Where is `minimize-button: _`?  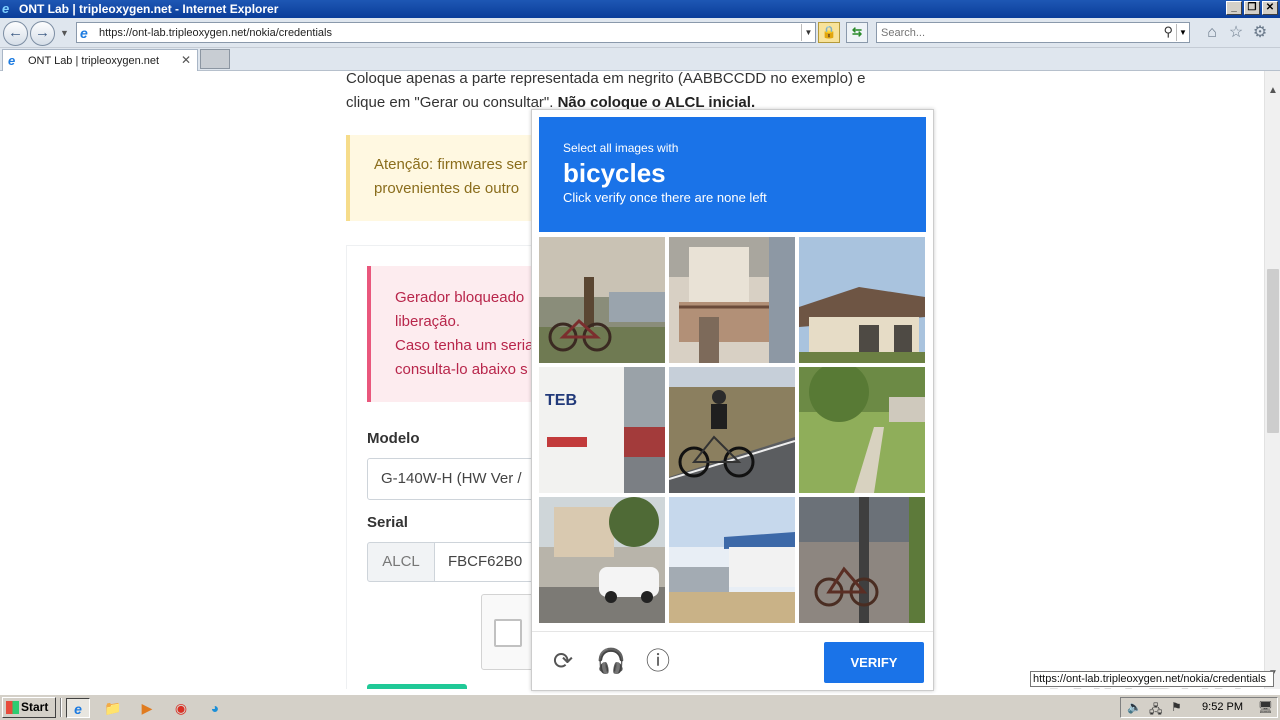
minimize-button: _ is located at coordinates (1234, 8).